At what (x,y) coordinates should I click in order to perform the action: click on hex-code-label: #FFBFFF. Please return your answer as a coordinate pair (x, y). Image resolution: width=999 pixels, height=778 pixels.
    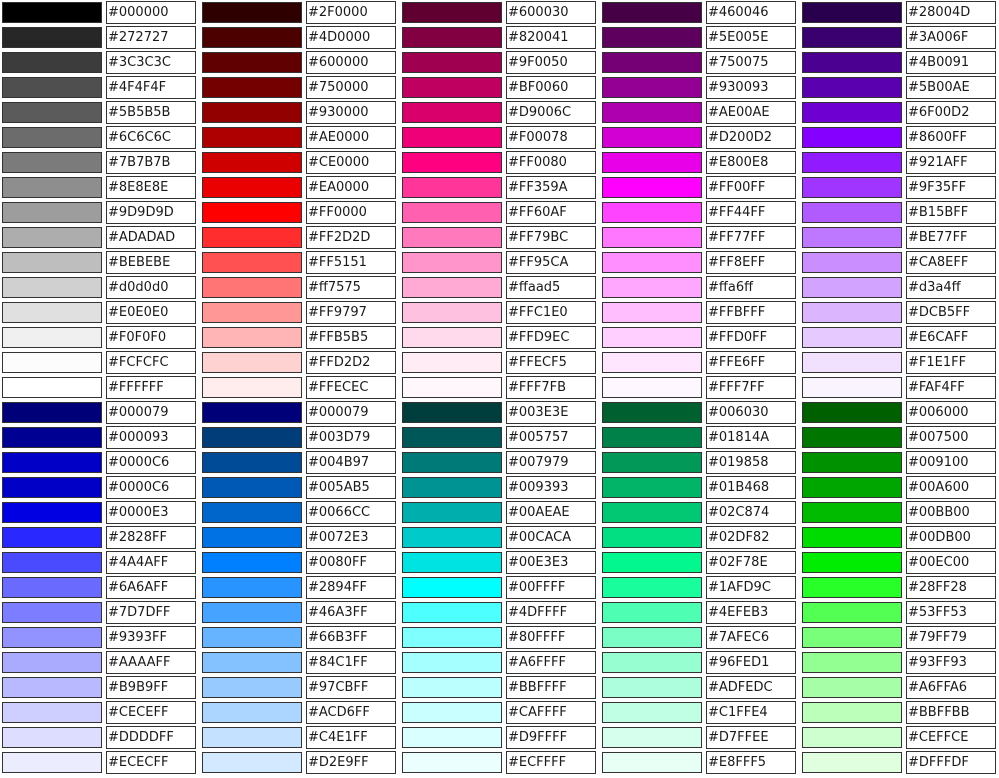
    Looking at the image, I should click on (751, 312).